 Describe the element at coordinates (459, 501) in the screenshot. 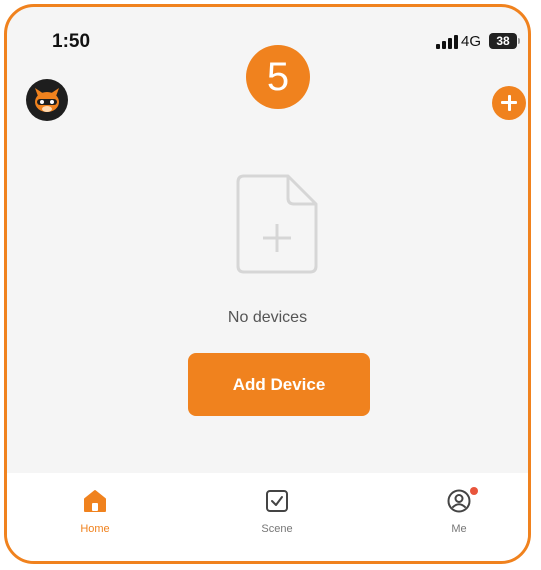

I see `profile-icon` at that location.